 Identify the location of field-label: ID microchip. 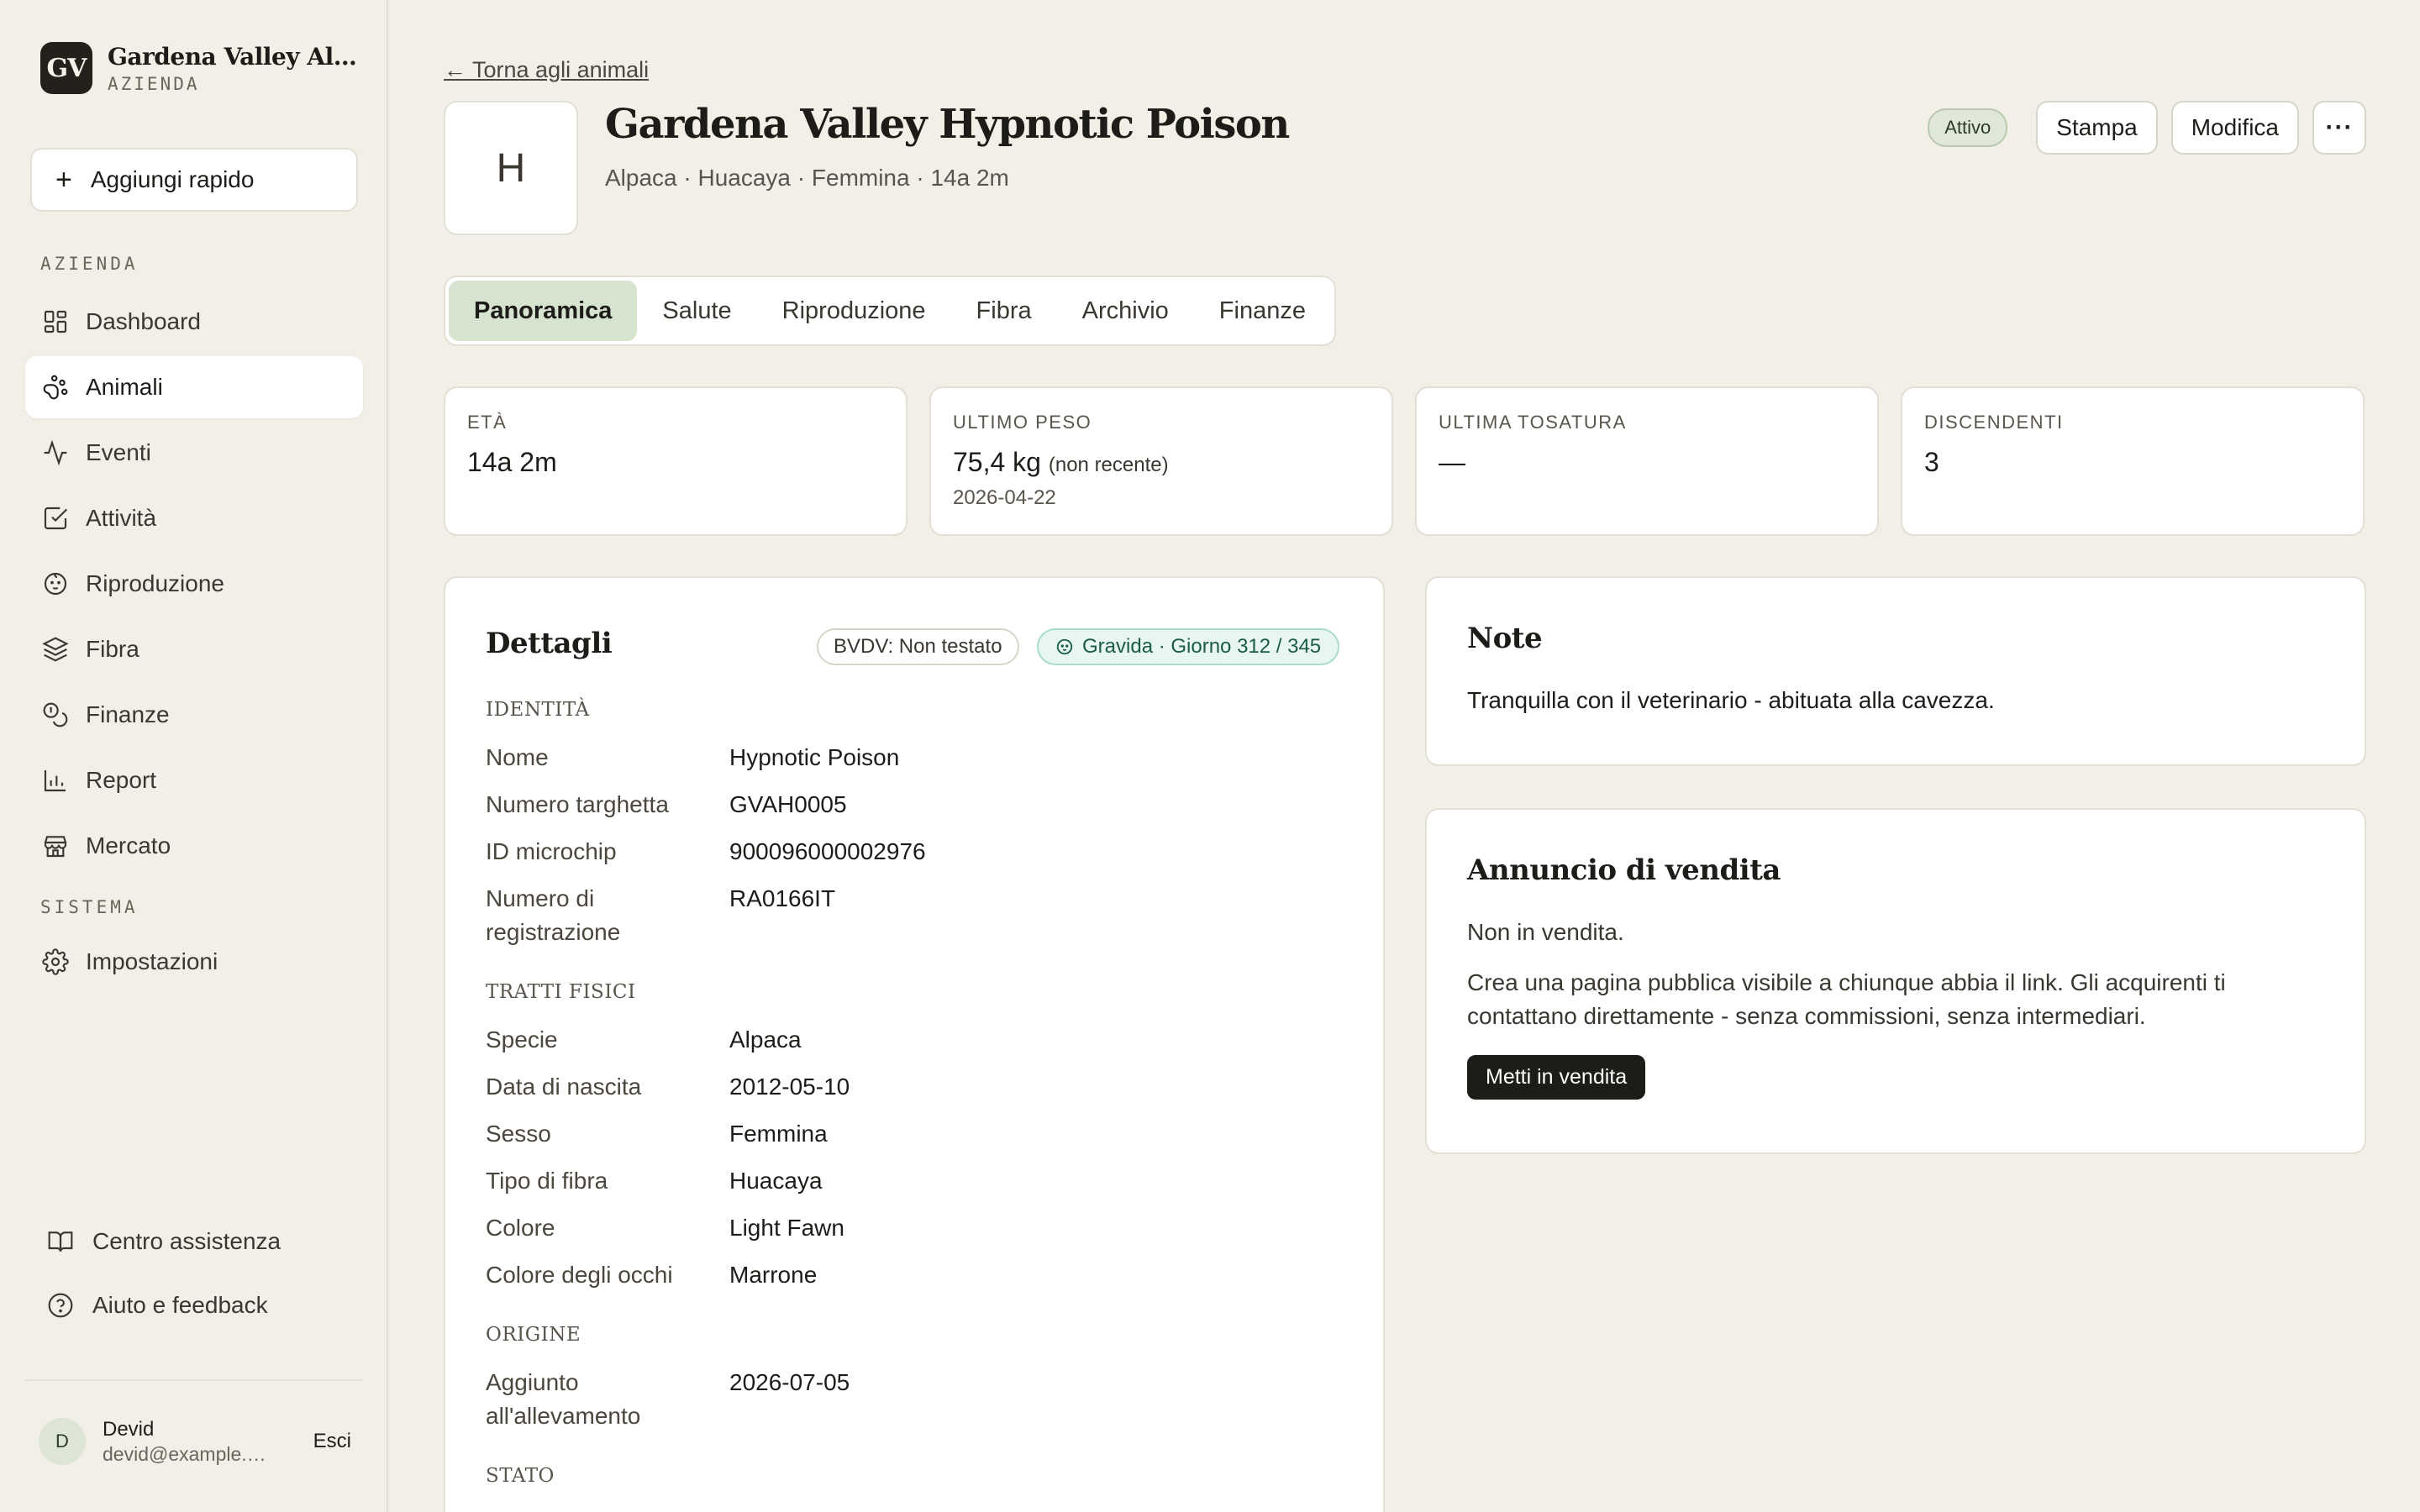
(552, 851).